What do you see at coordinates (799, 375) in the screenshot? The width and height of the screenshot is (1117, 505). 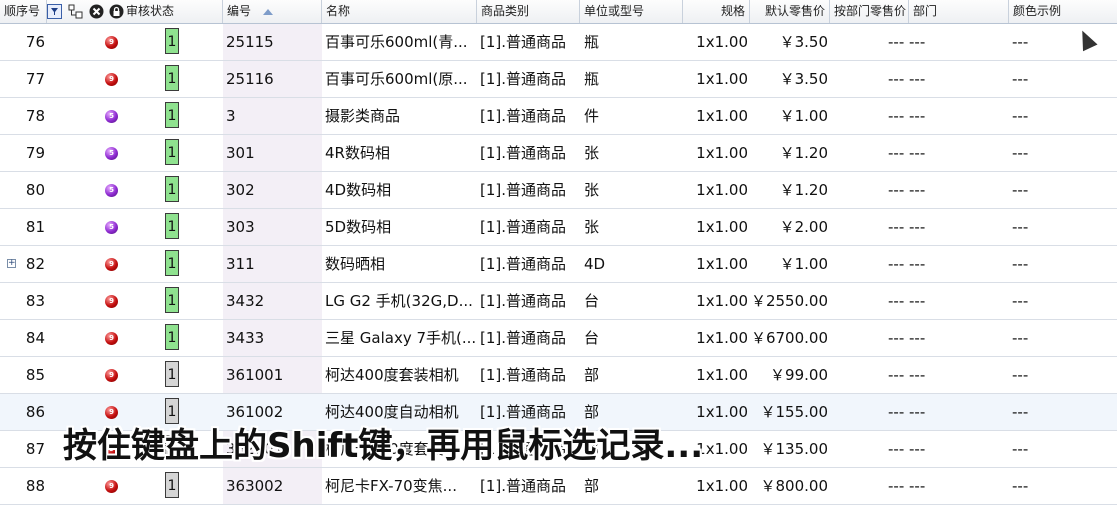 I see `cell-price: ￥99.00` at bounding box center [799, 375].